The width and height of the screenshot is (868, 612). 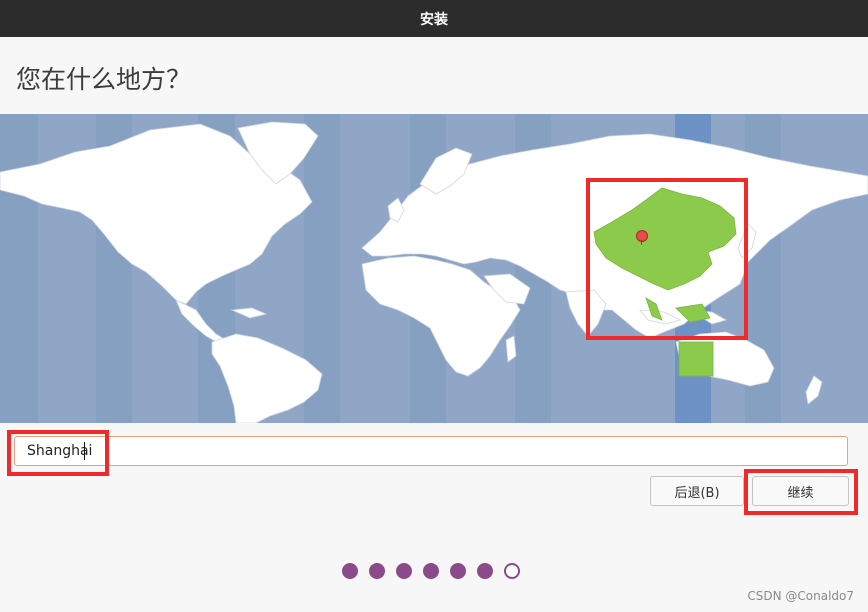 What do you see at coordinates (431, 451) in the screenshot?
I see `timezone-input` at bounding box center [431, 451].